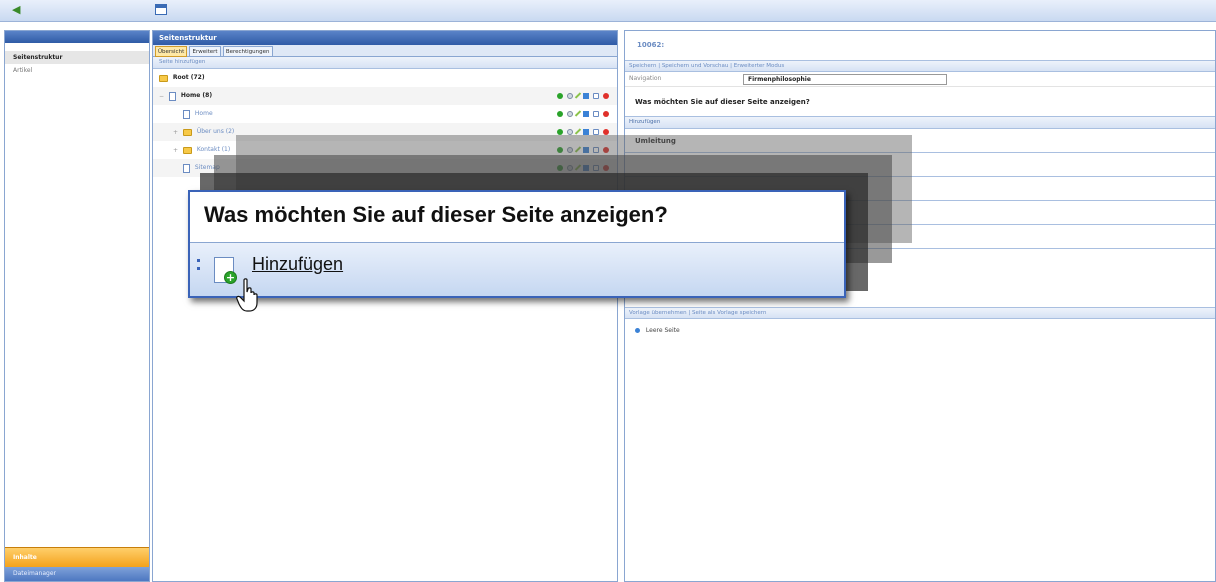  I want to click on tab-berechtigungen: Berechtigungen, so click(247, 51).